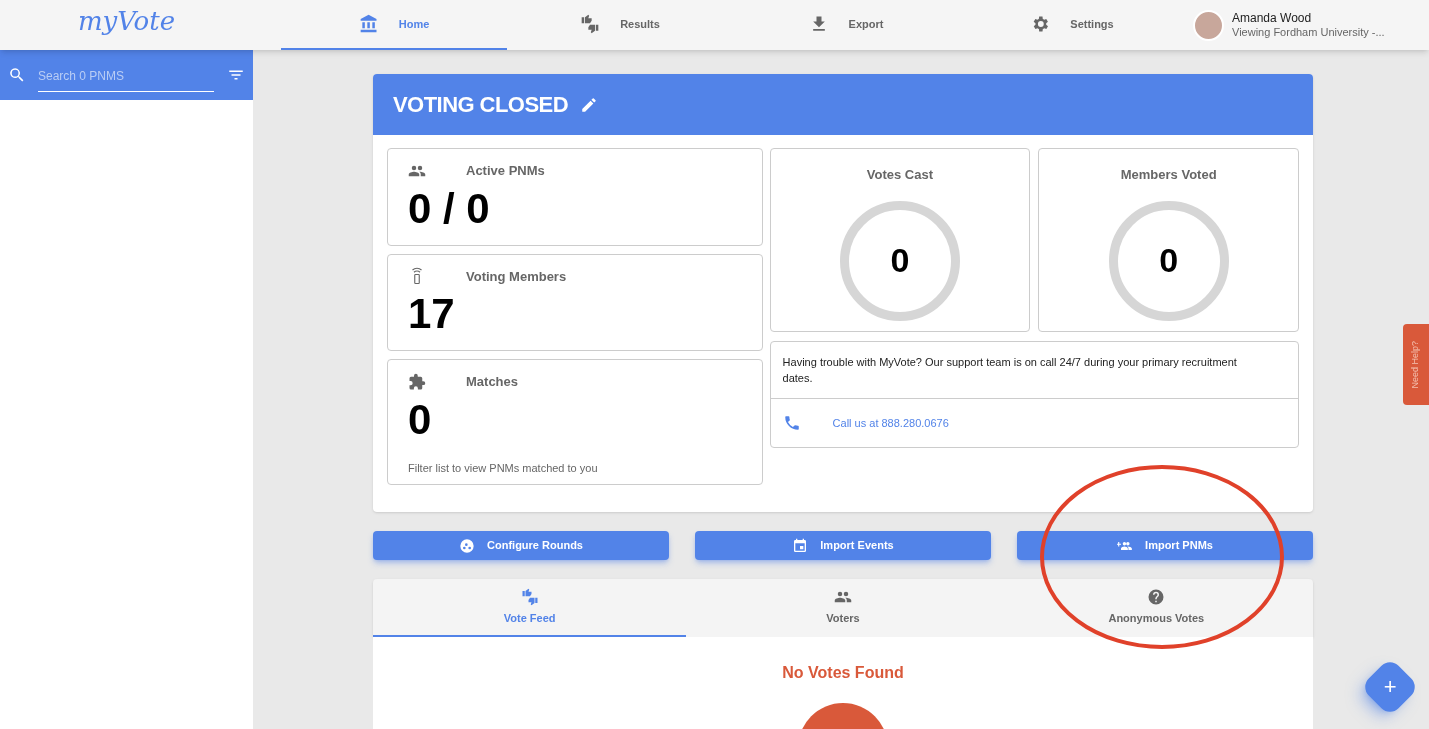 This screenshot has height=729, width=1429. I want to click on search-field: Search 0 PNMS, so click(126, 75).